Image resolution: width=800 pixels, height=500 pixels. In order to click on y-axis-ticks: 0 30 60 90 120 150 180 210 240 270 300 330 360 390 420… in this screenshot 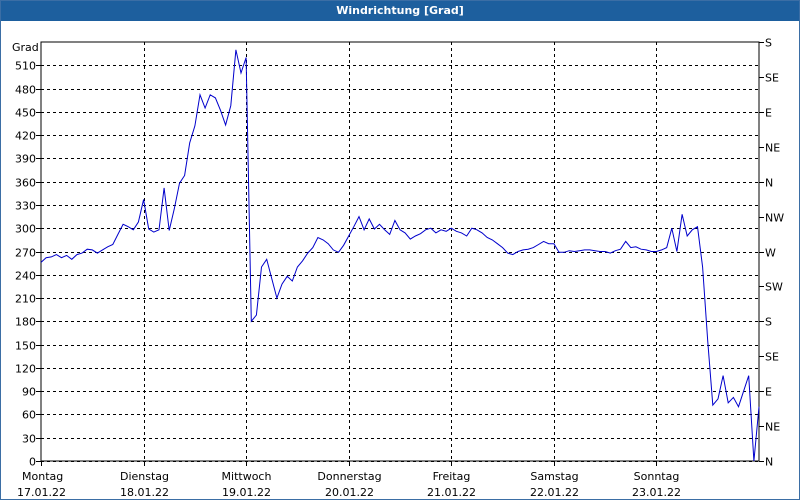, I will do `click(28, 264)`.